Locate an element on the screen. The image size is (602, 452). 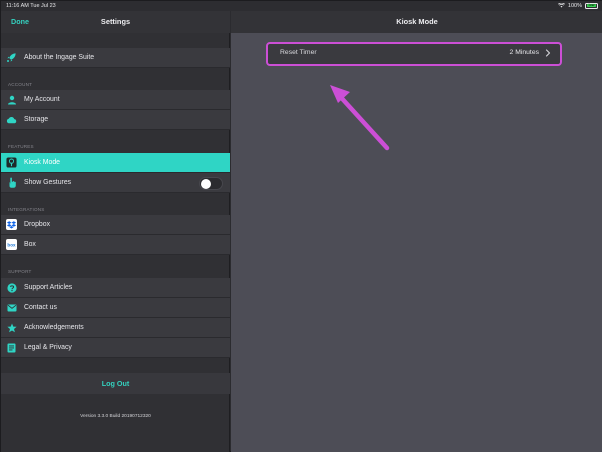
dropbox-icon is located at coordinates (11, 224).